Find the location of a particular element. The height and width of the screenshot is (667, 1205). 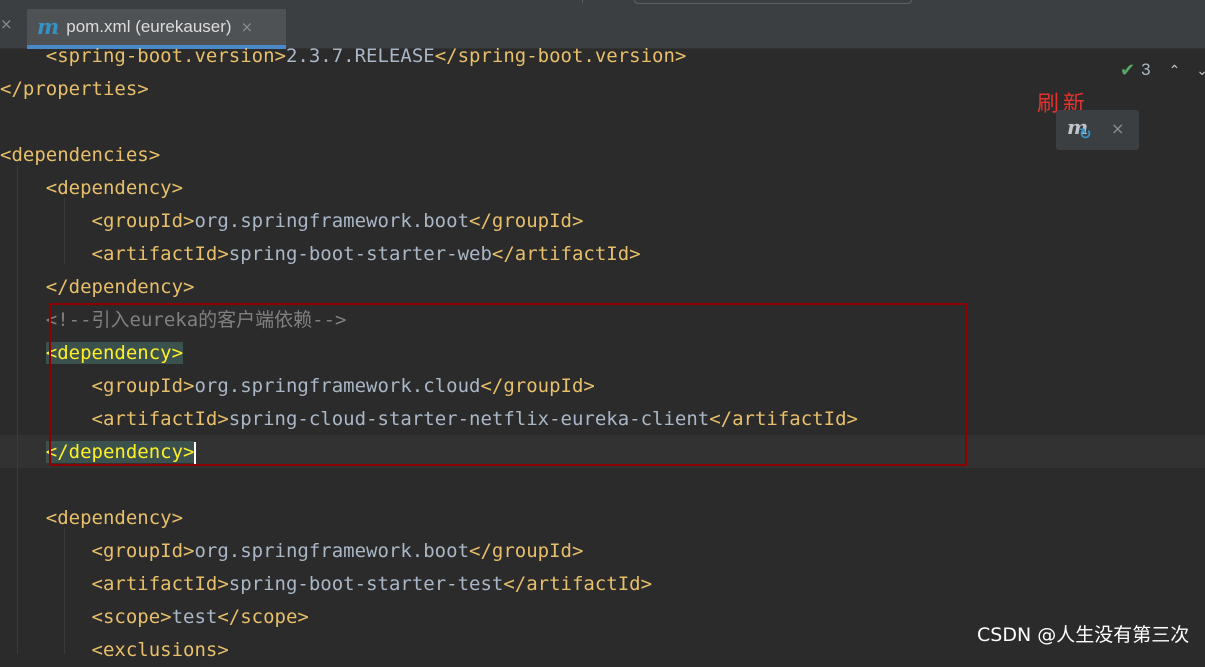

maven-reload-button: m ↻ is located at coordinates (1081, 130).